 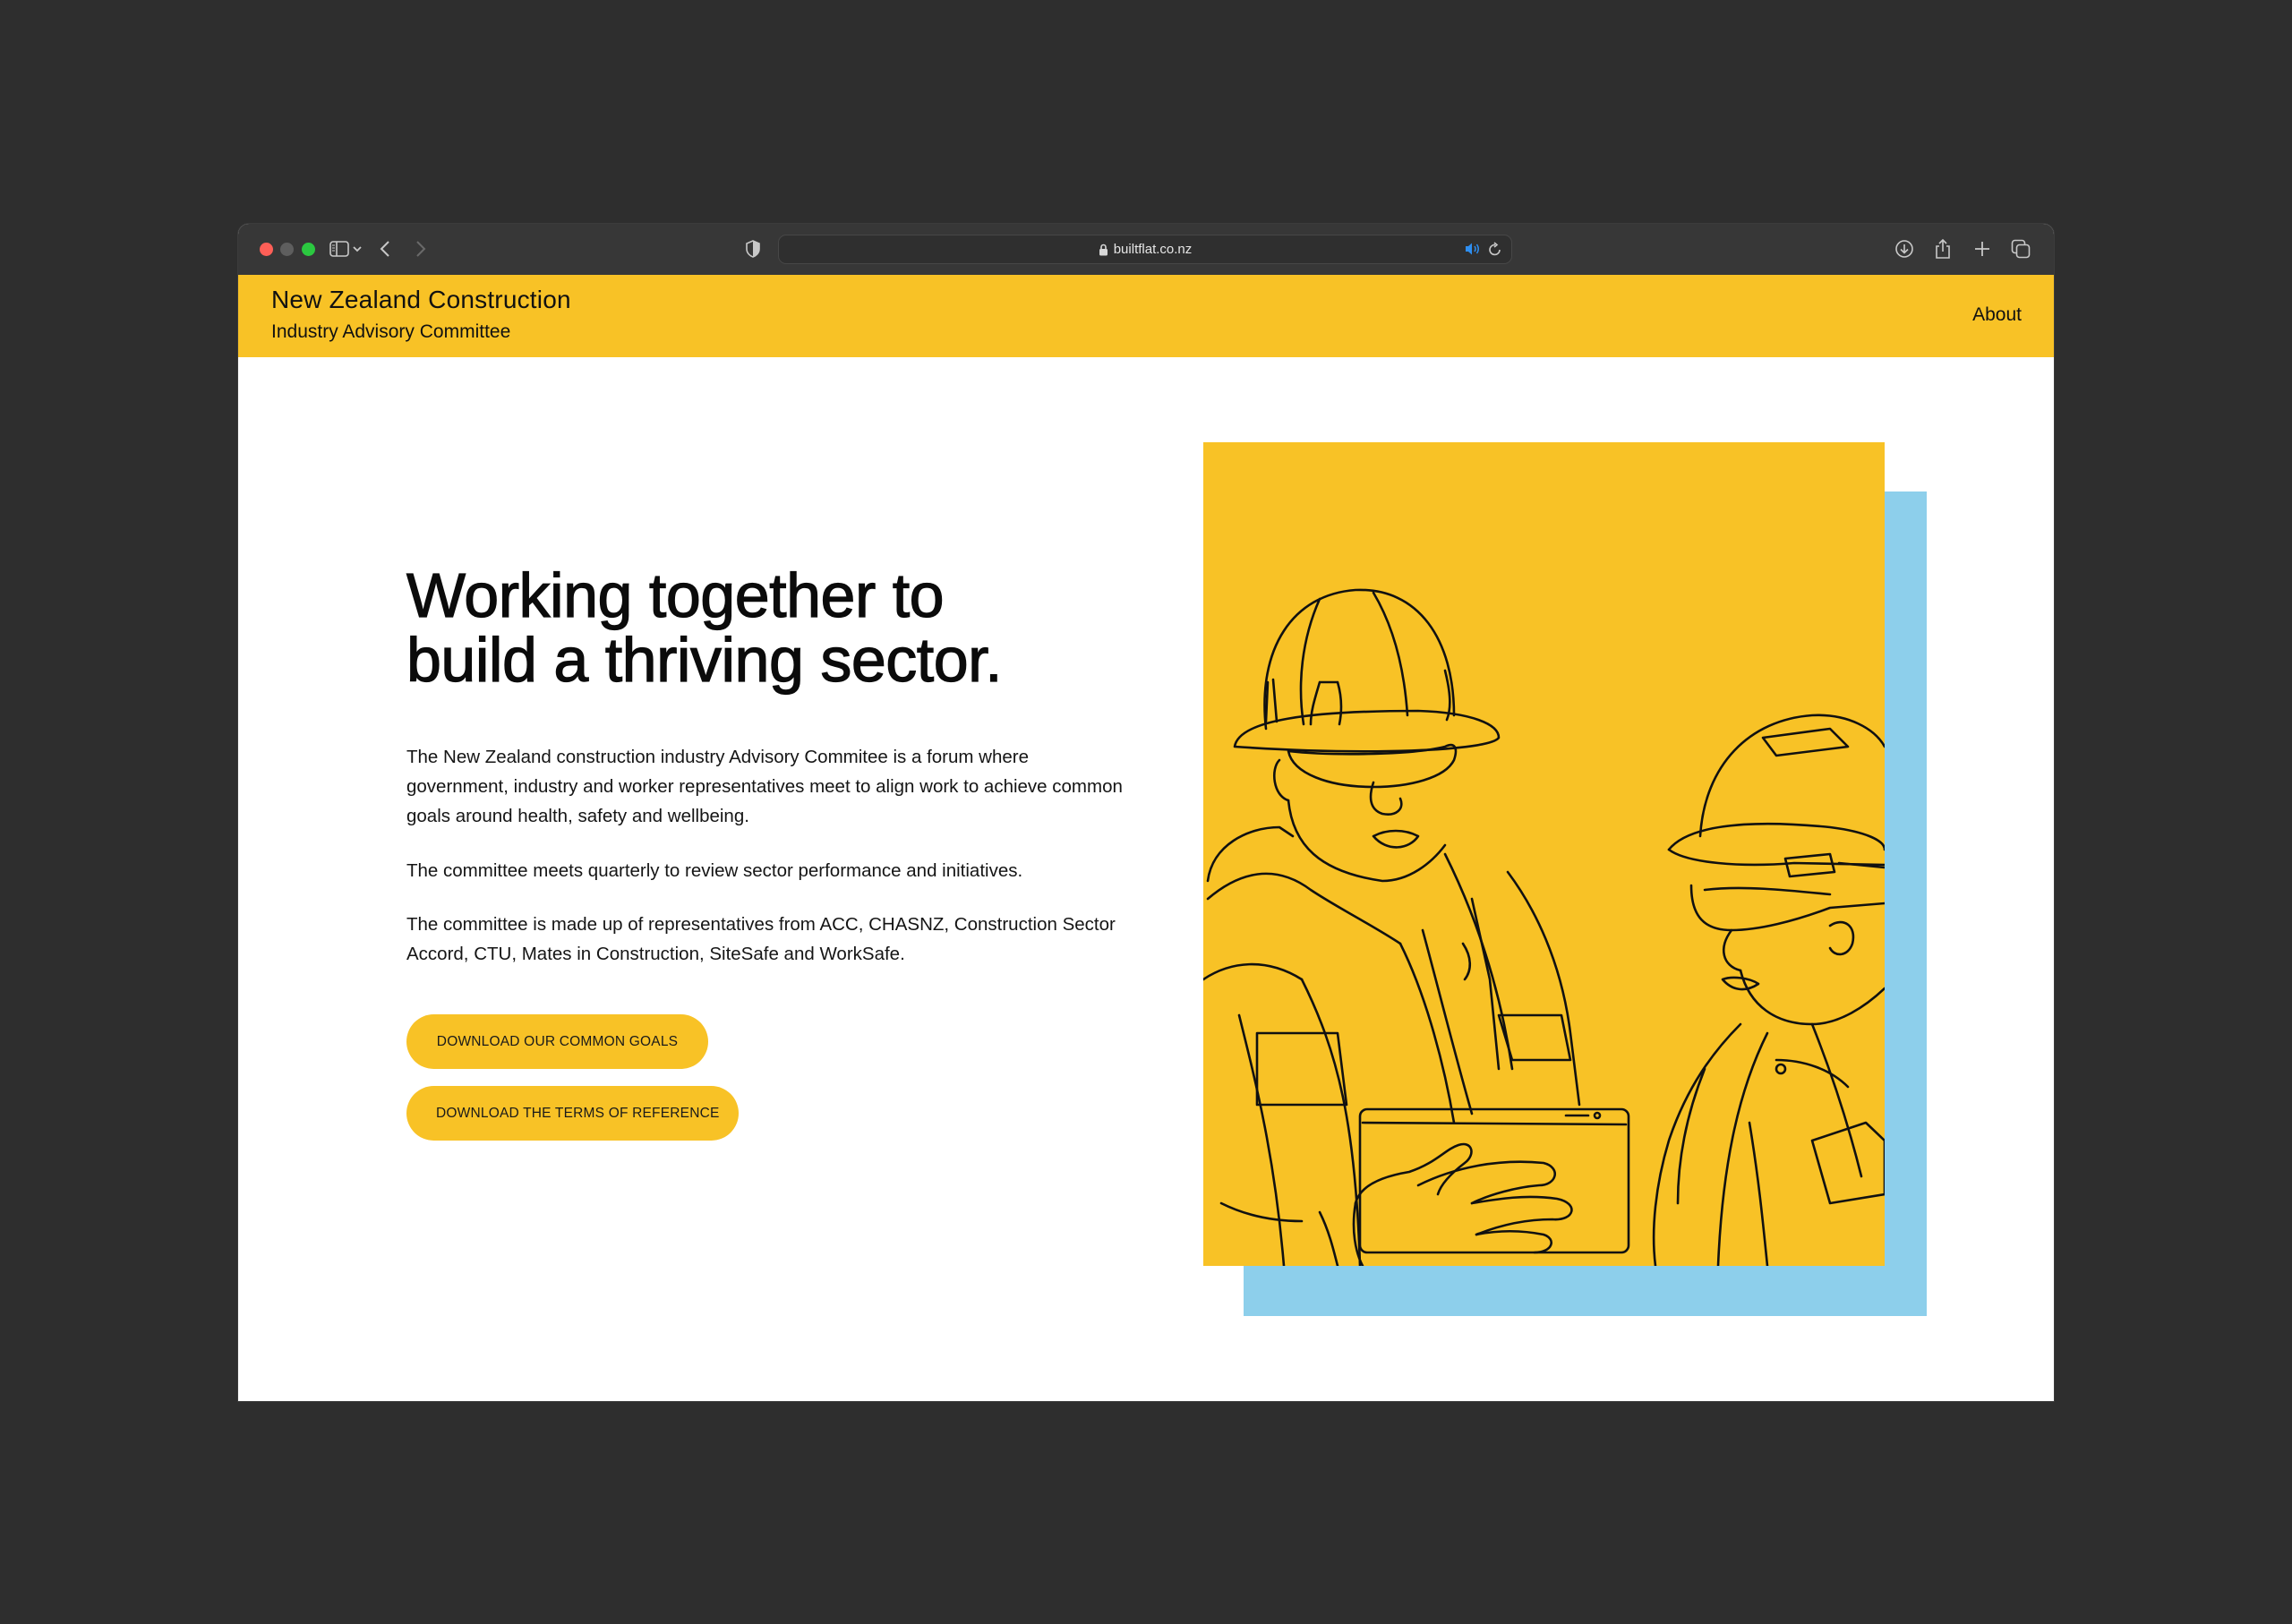 What do you see at coordinates (2020, 248) in the screenshot?
I see `tab-overview-icon` at bounding box center [2020, 248].